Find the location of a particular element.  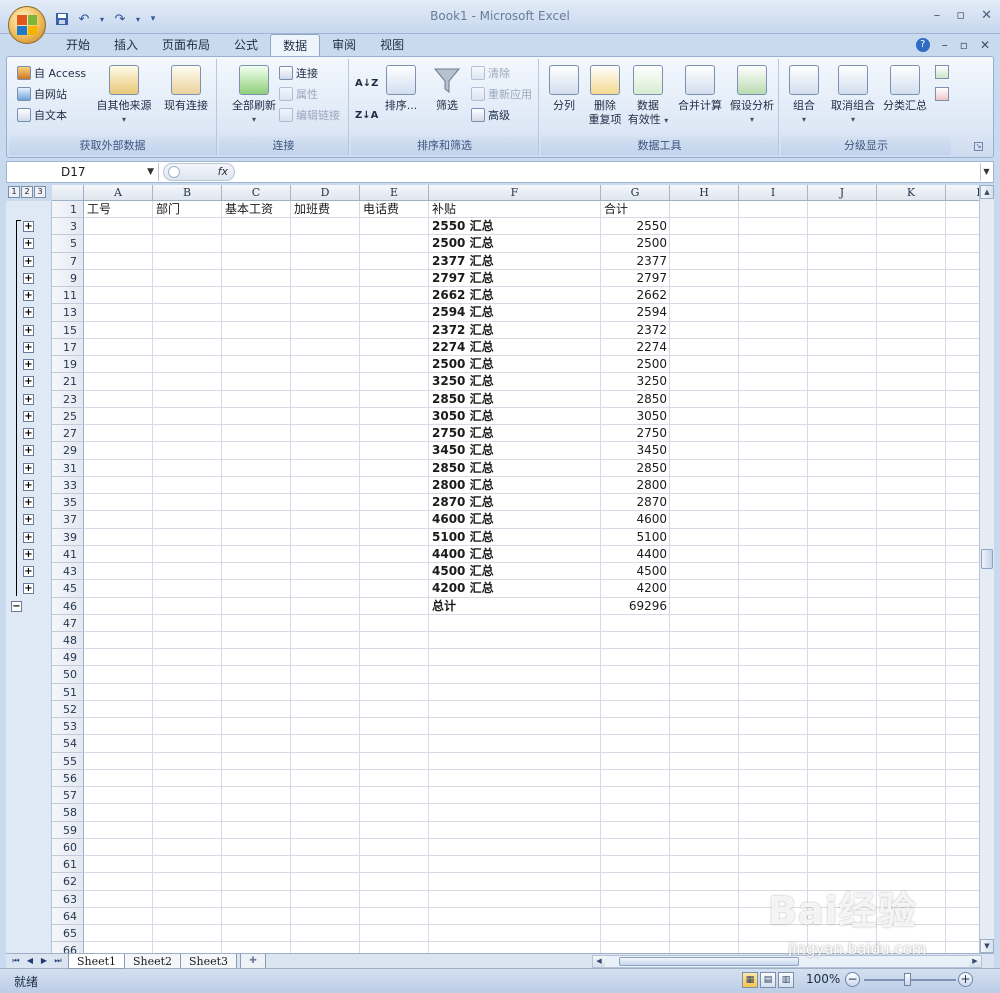

sheet-tab-sheet2: Sheet2 is located at coordinates (153, 961).